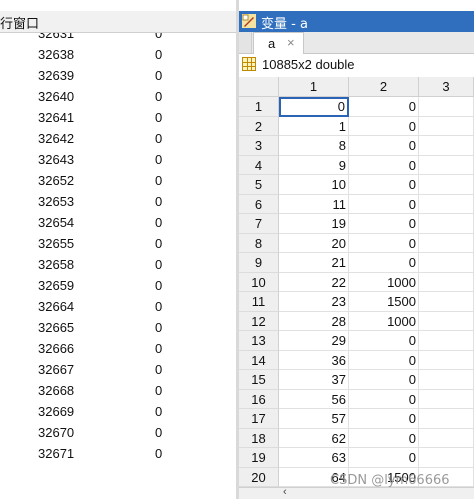 The height and width of the screenshot is (499, 474). I want to click on output-row: 32652 0, so click(118, 183).